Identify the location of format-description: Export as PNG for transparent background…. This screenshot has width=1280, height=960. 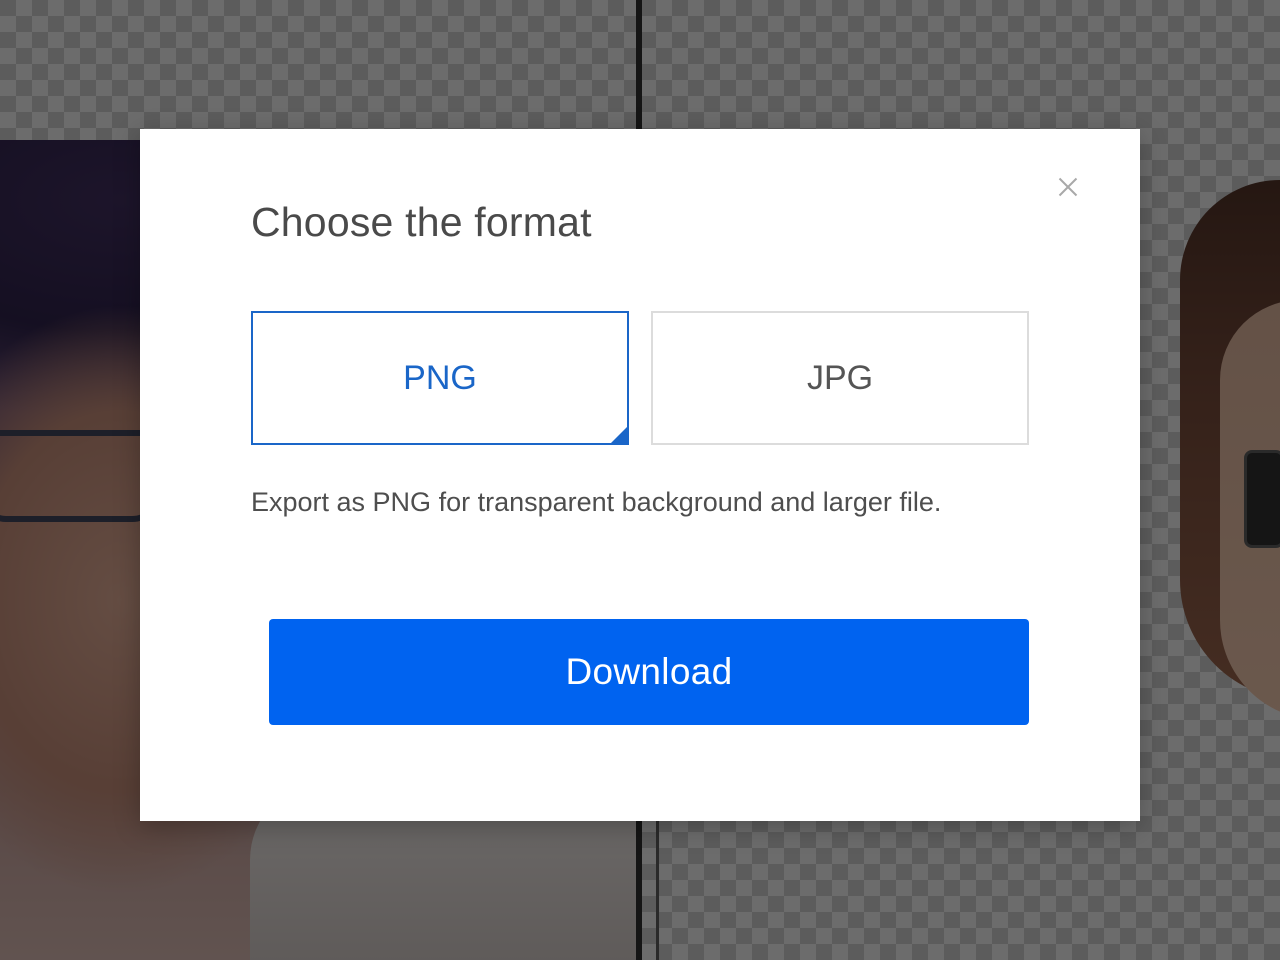
(596, 502).